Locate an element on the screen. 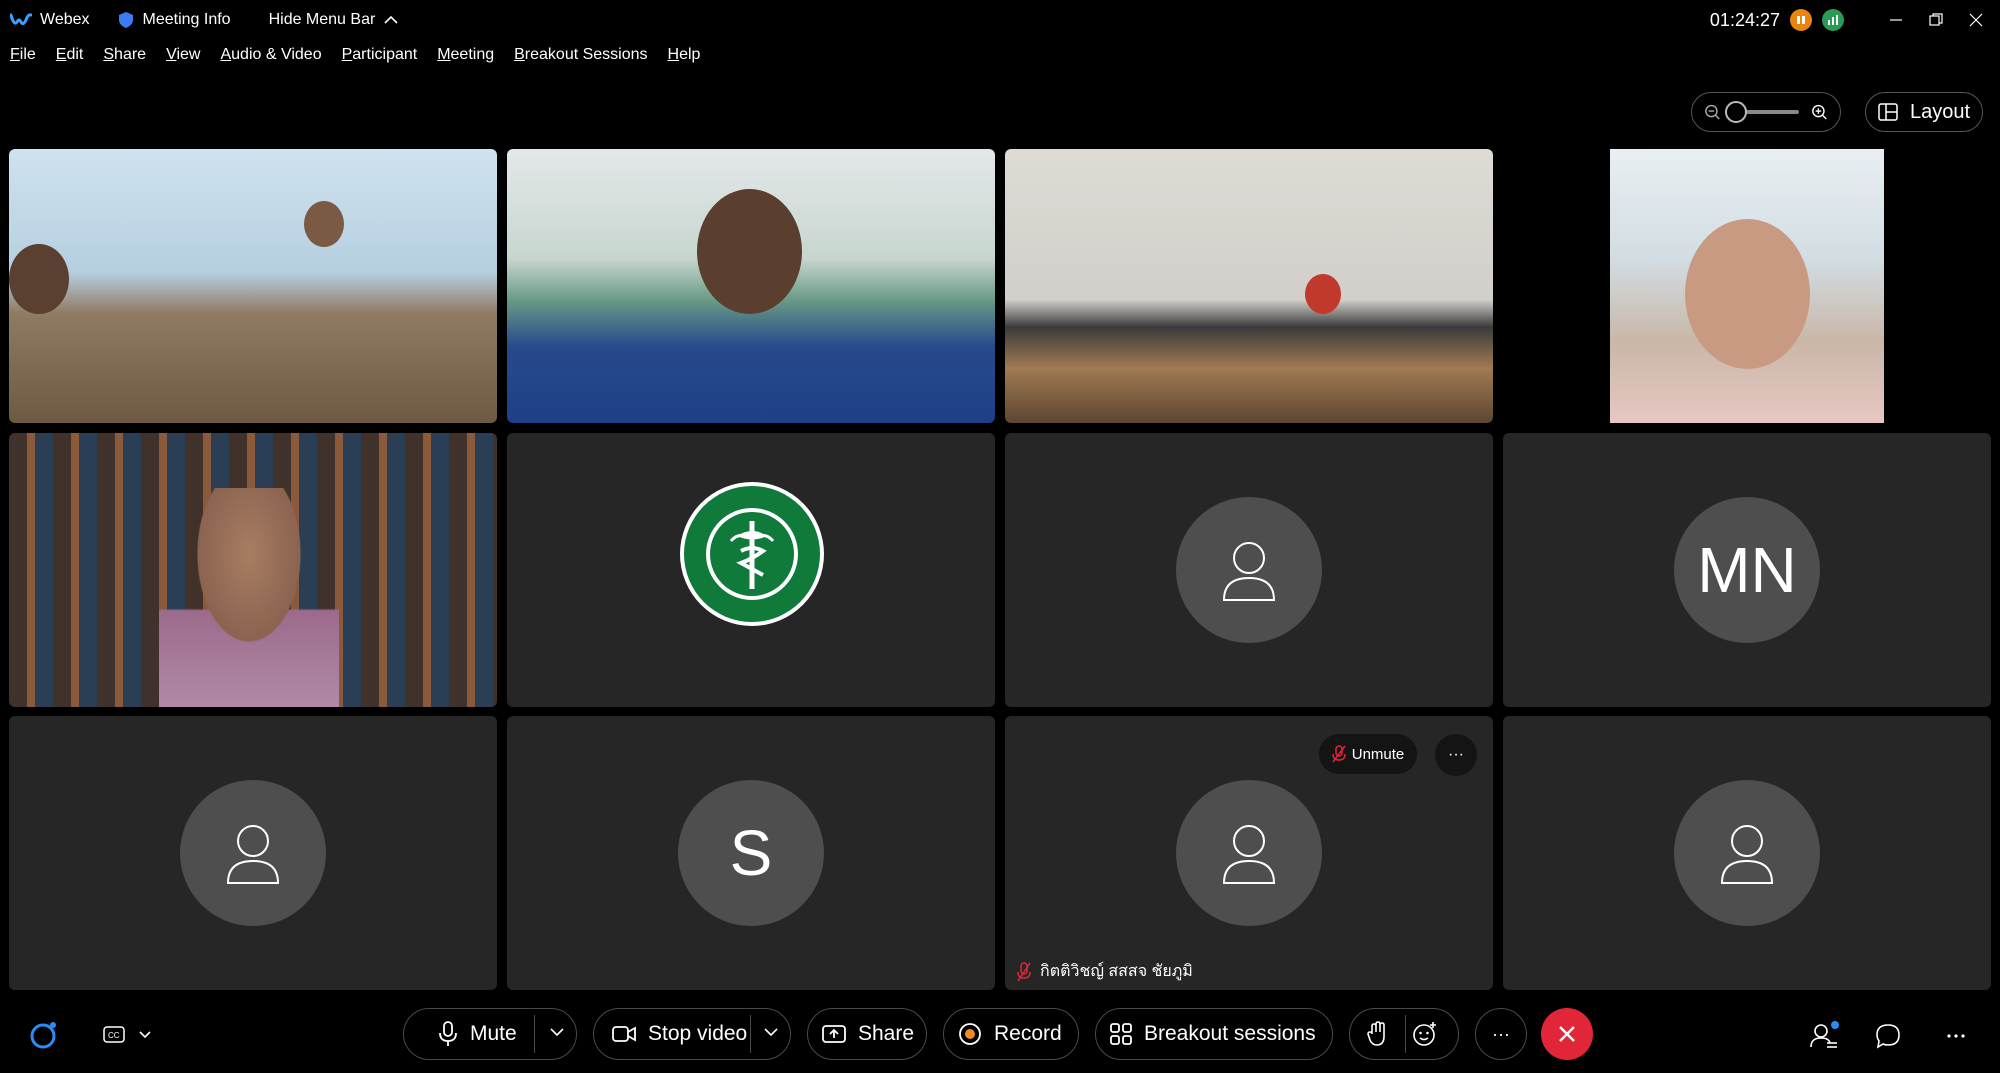 The height and width of the screenshot is (1073, 2000). record-label: Record is located at coordinates (1028, 1033).